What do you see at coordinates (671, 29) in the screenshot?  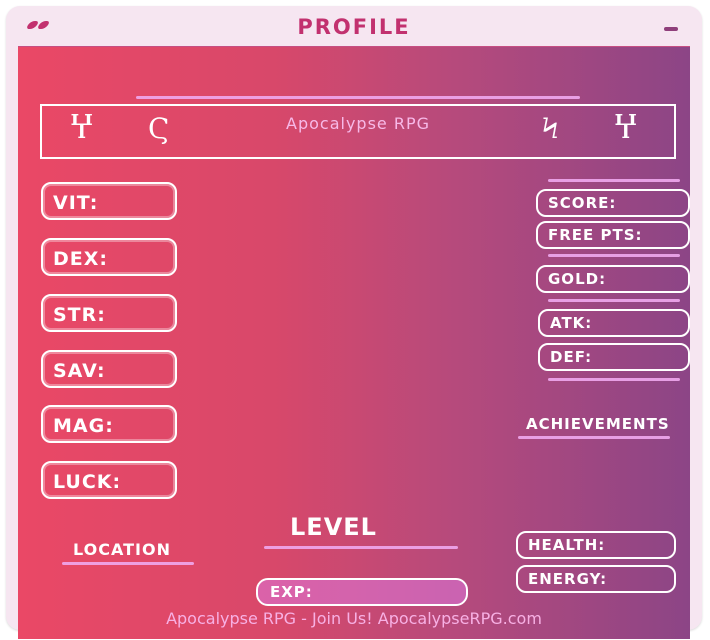 I see `minimize-icon` at bounding box center [671, 29].